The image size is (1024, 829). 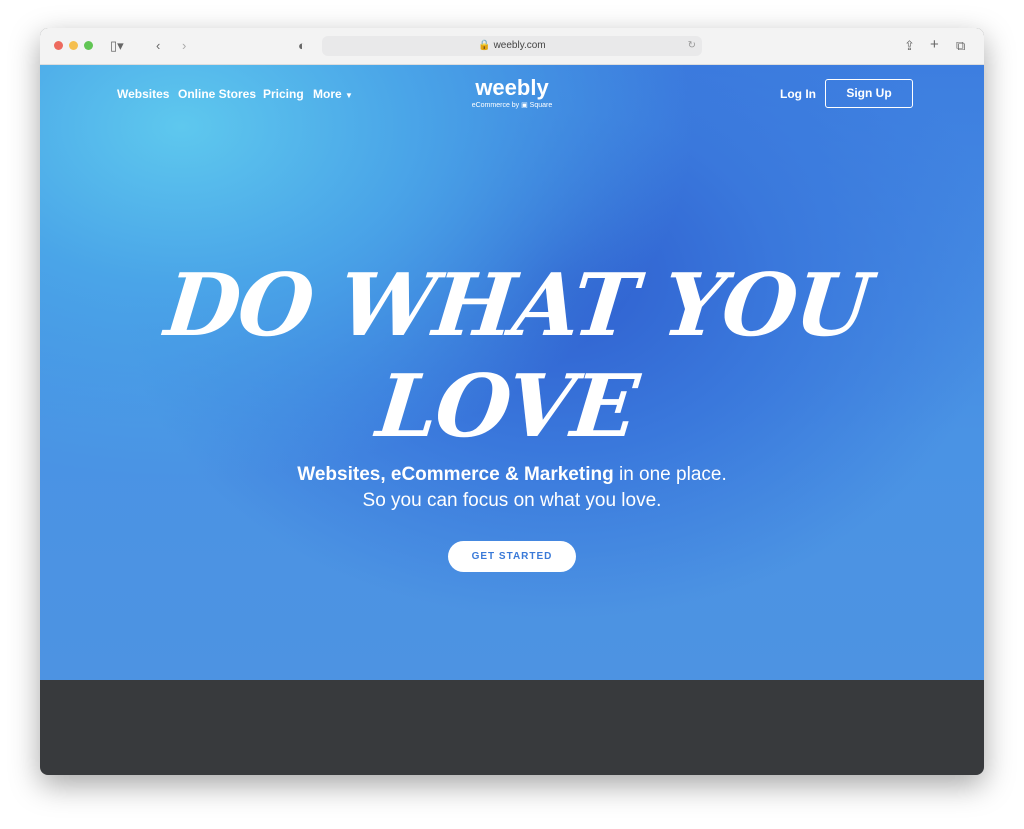 What do you see at coordinates (960, 46) in the screenshot?
I see `tabs-icon: ⧉` at bounding box center [960, 46].